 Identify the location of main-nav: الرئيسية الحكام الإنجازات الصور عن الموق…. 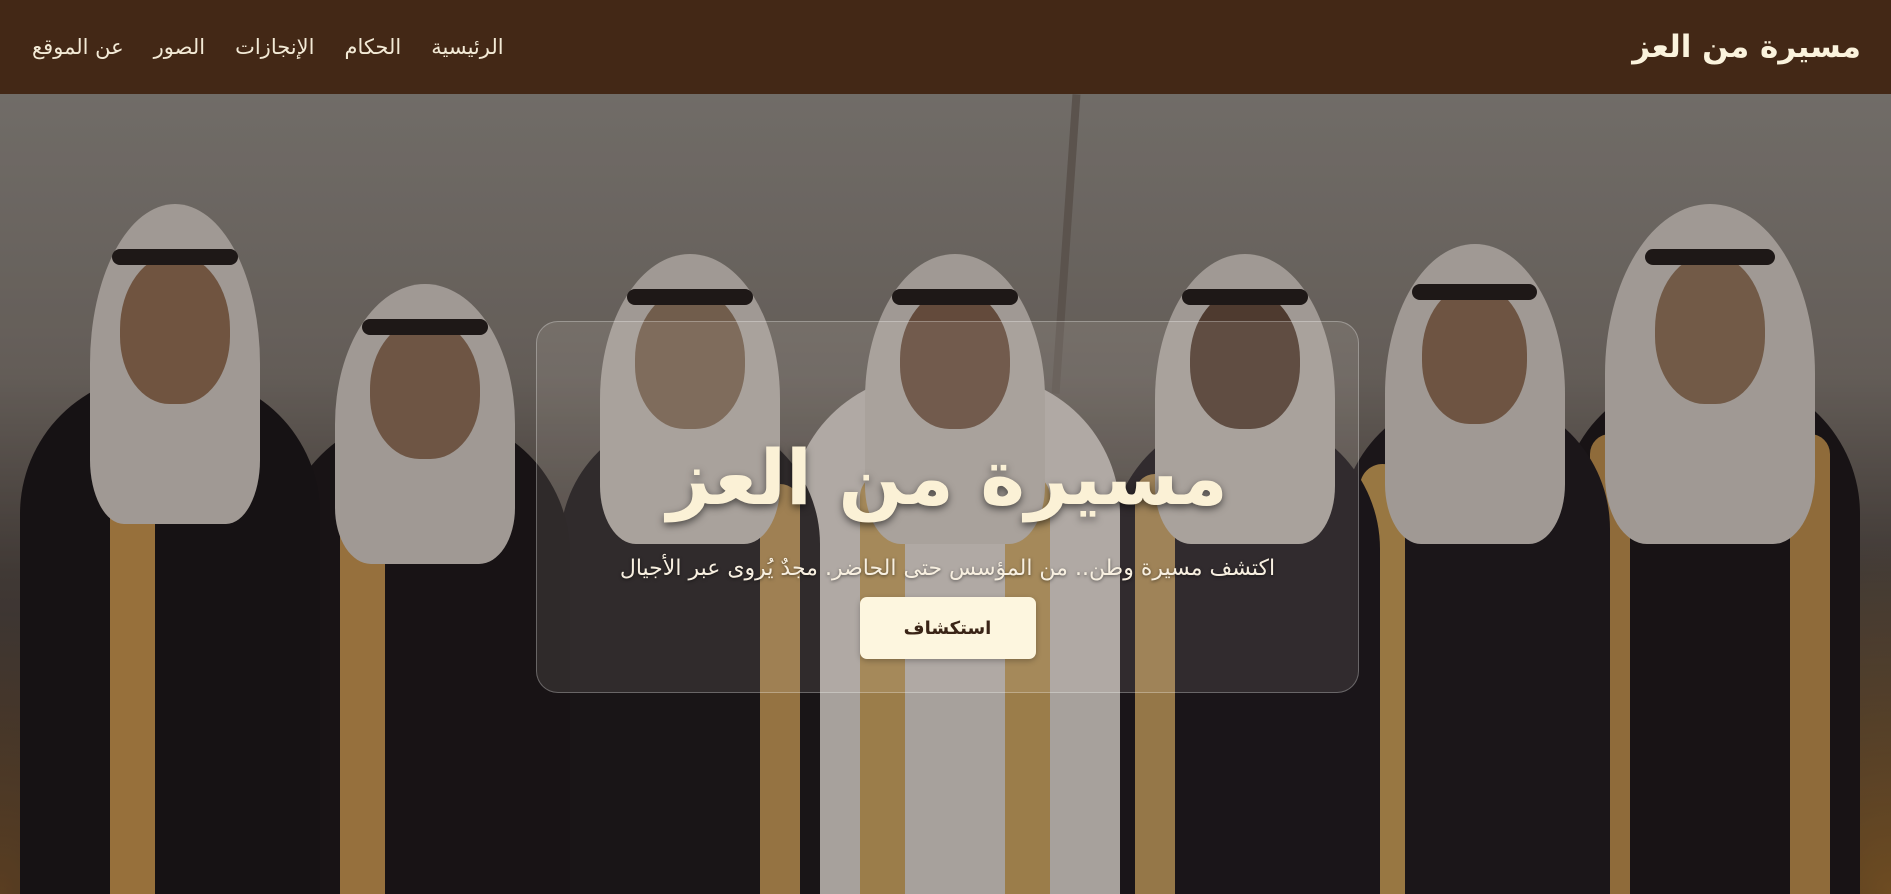
(268, 47).